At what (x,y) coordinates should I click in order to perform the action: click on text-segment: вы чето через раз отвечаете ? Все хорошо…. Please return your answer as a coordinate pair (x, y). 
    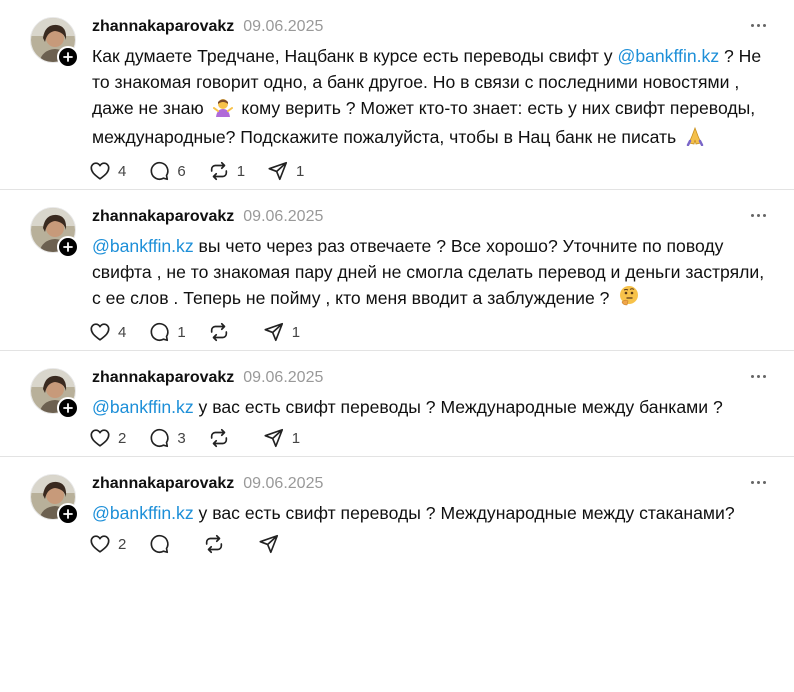
    Looking at the image, I should click on (428, 272).